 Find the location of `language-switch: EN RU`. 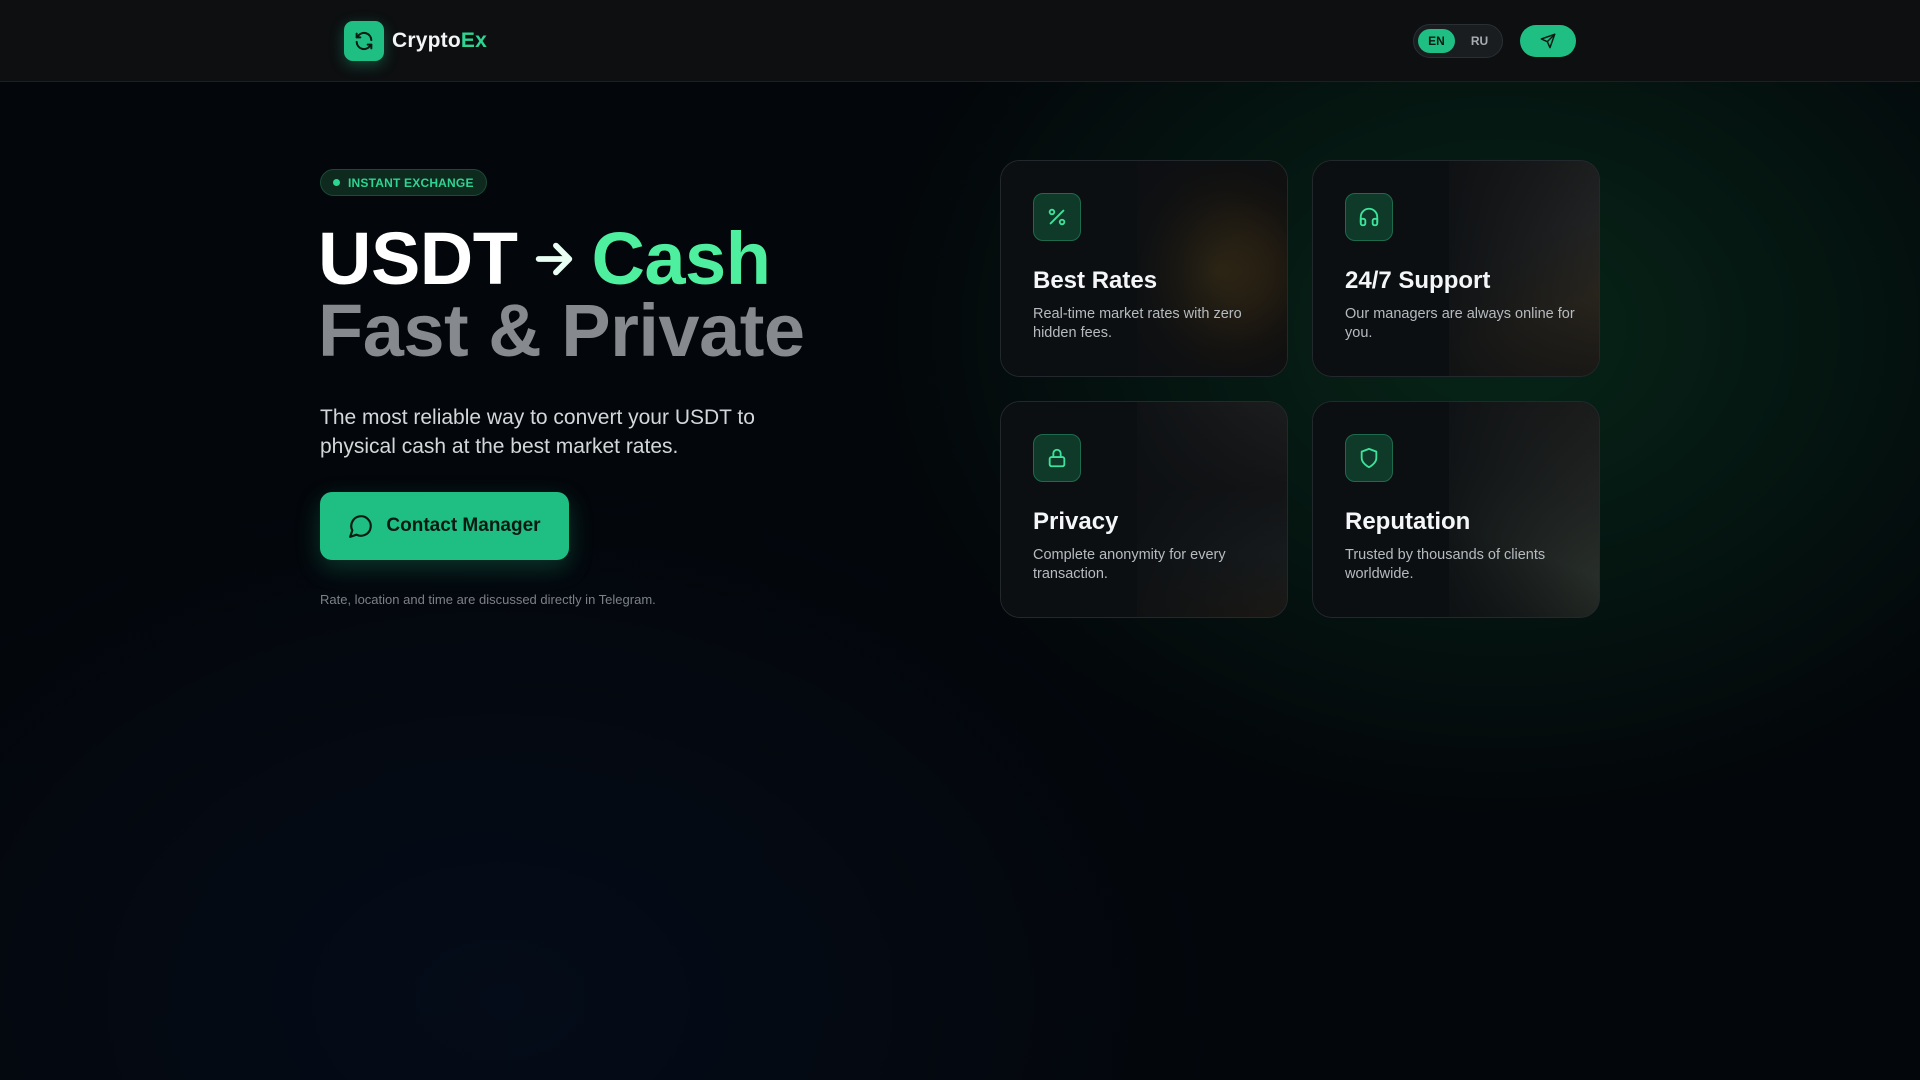

language-switch: EN RU is located at coordinates (1458, 41).